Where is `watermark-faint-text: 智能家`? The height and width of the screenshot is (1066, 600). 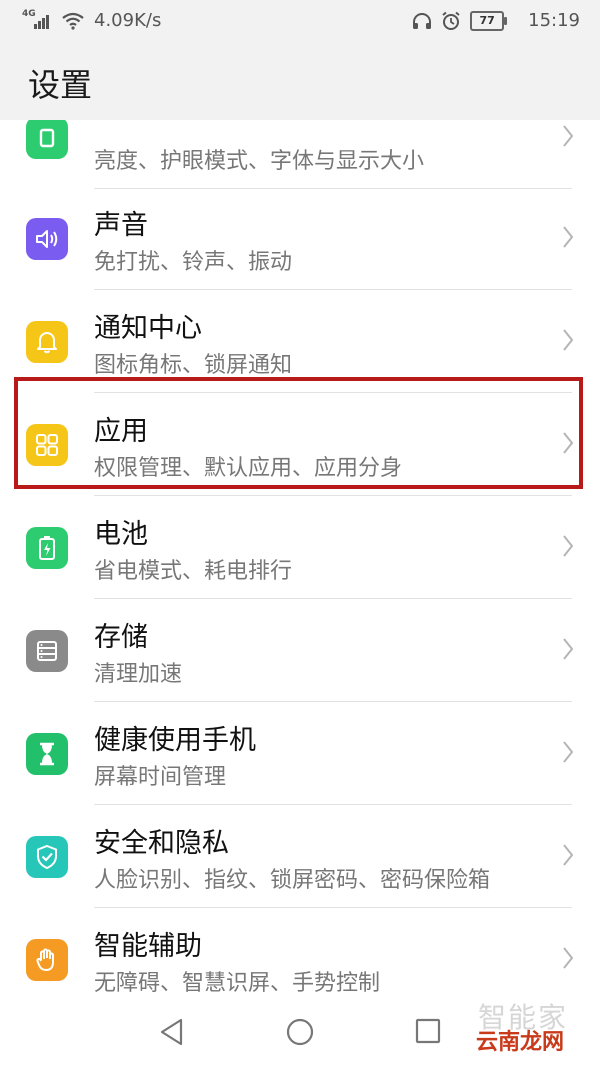
watermark-faint-text: 智能家 is located at coordinates (522, 1017).